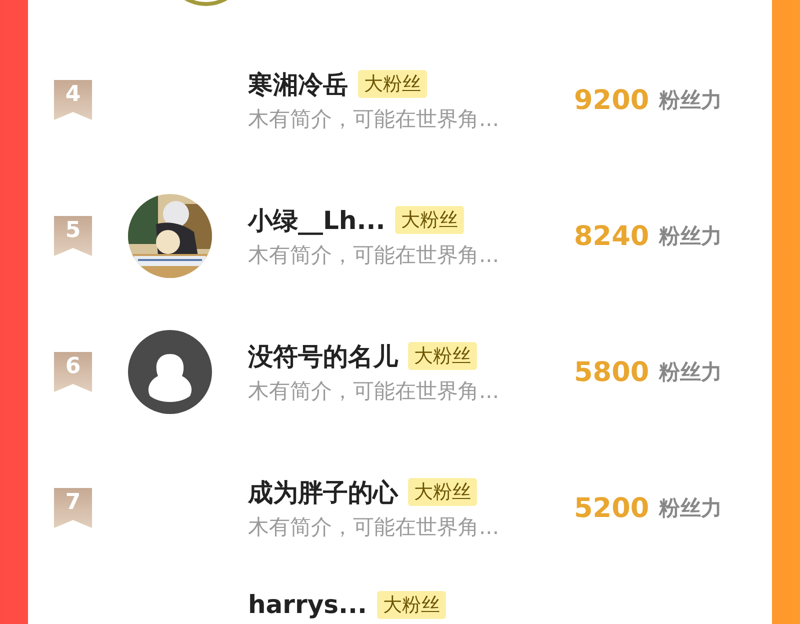  Describe the element at coordinates (73, 372) in the screenshot. I see `rank-badge: 6` at that location.